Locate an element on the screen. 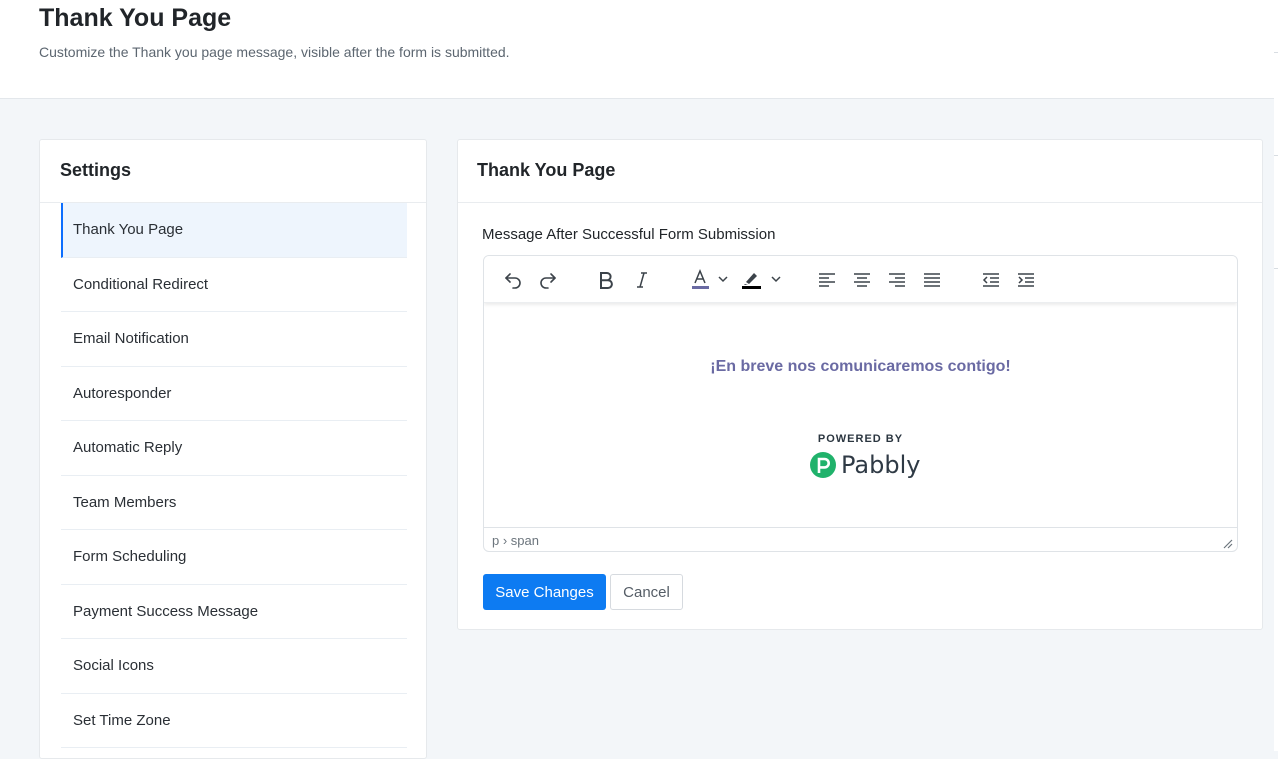 The image size is (1278, 759). pabbly-logo-icon is located at coordinates (823, 465).